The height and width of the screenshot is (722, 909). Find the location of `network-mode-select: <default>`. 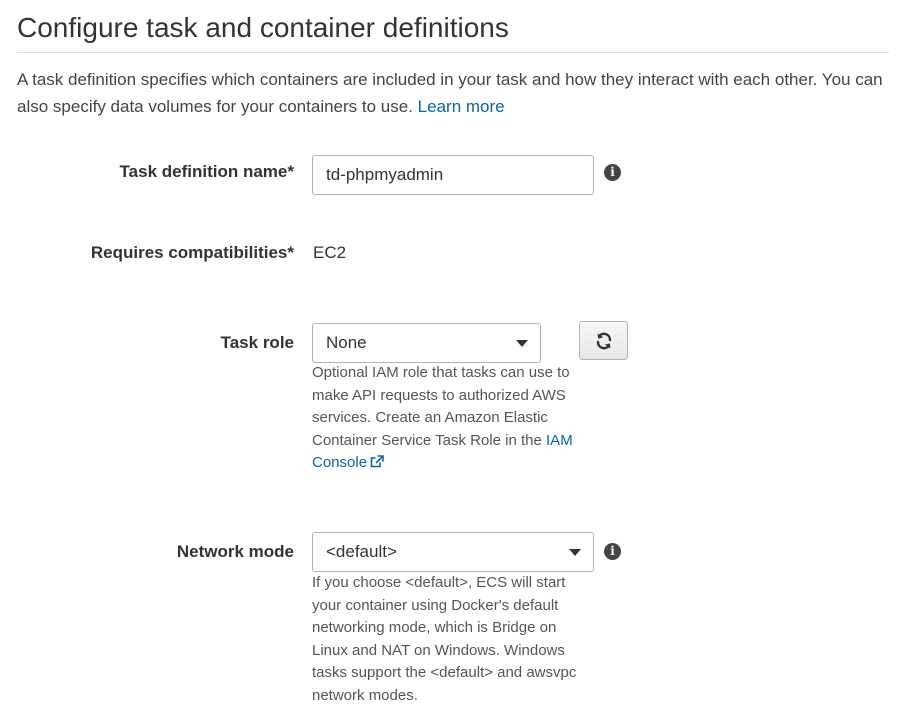

network-mode-select: <default> is located at coordinates (453, 552).